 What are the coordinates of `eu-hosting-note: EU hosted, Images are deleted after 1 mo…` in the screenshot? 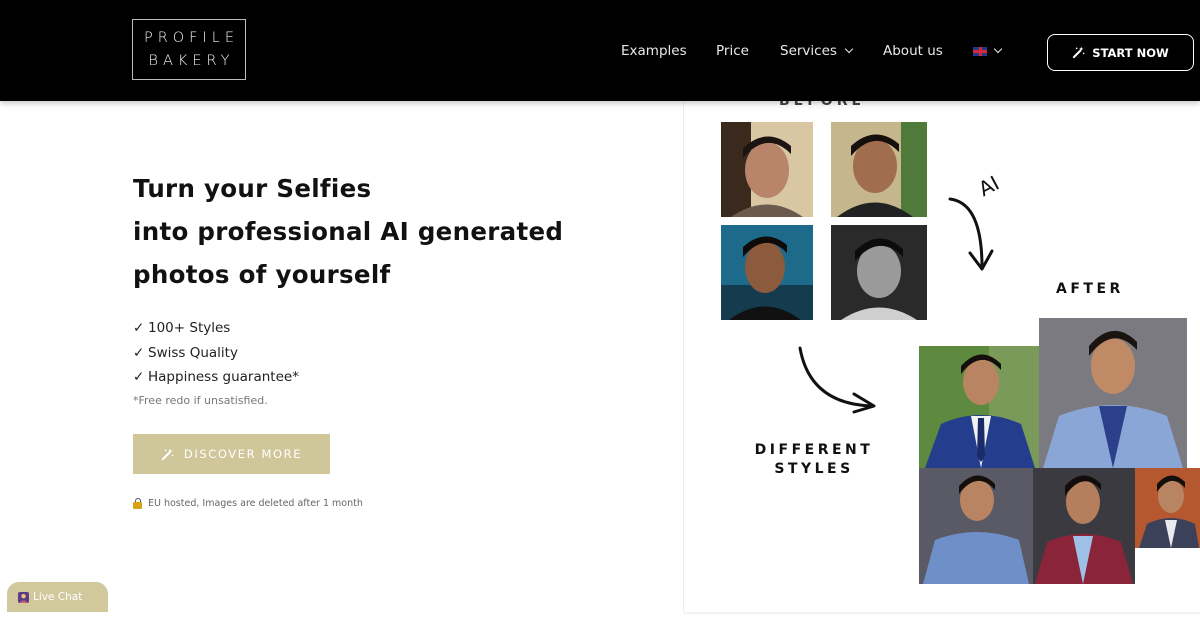 It's located at (248, 503).